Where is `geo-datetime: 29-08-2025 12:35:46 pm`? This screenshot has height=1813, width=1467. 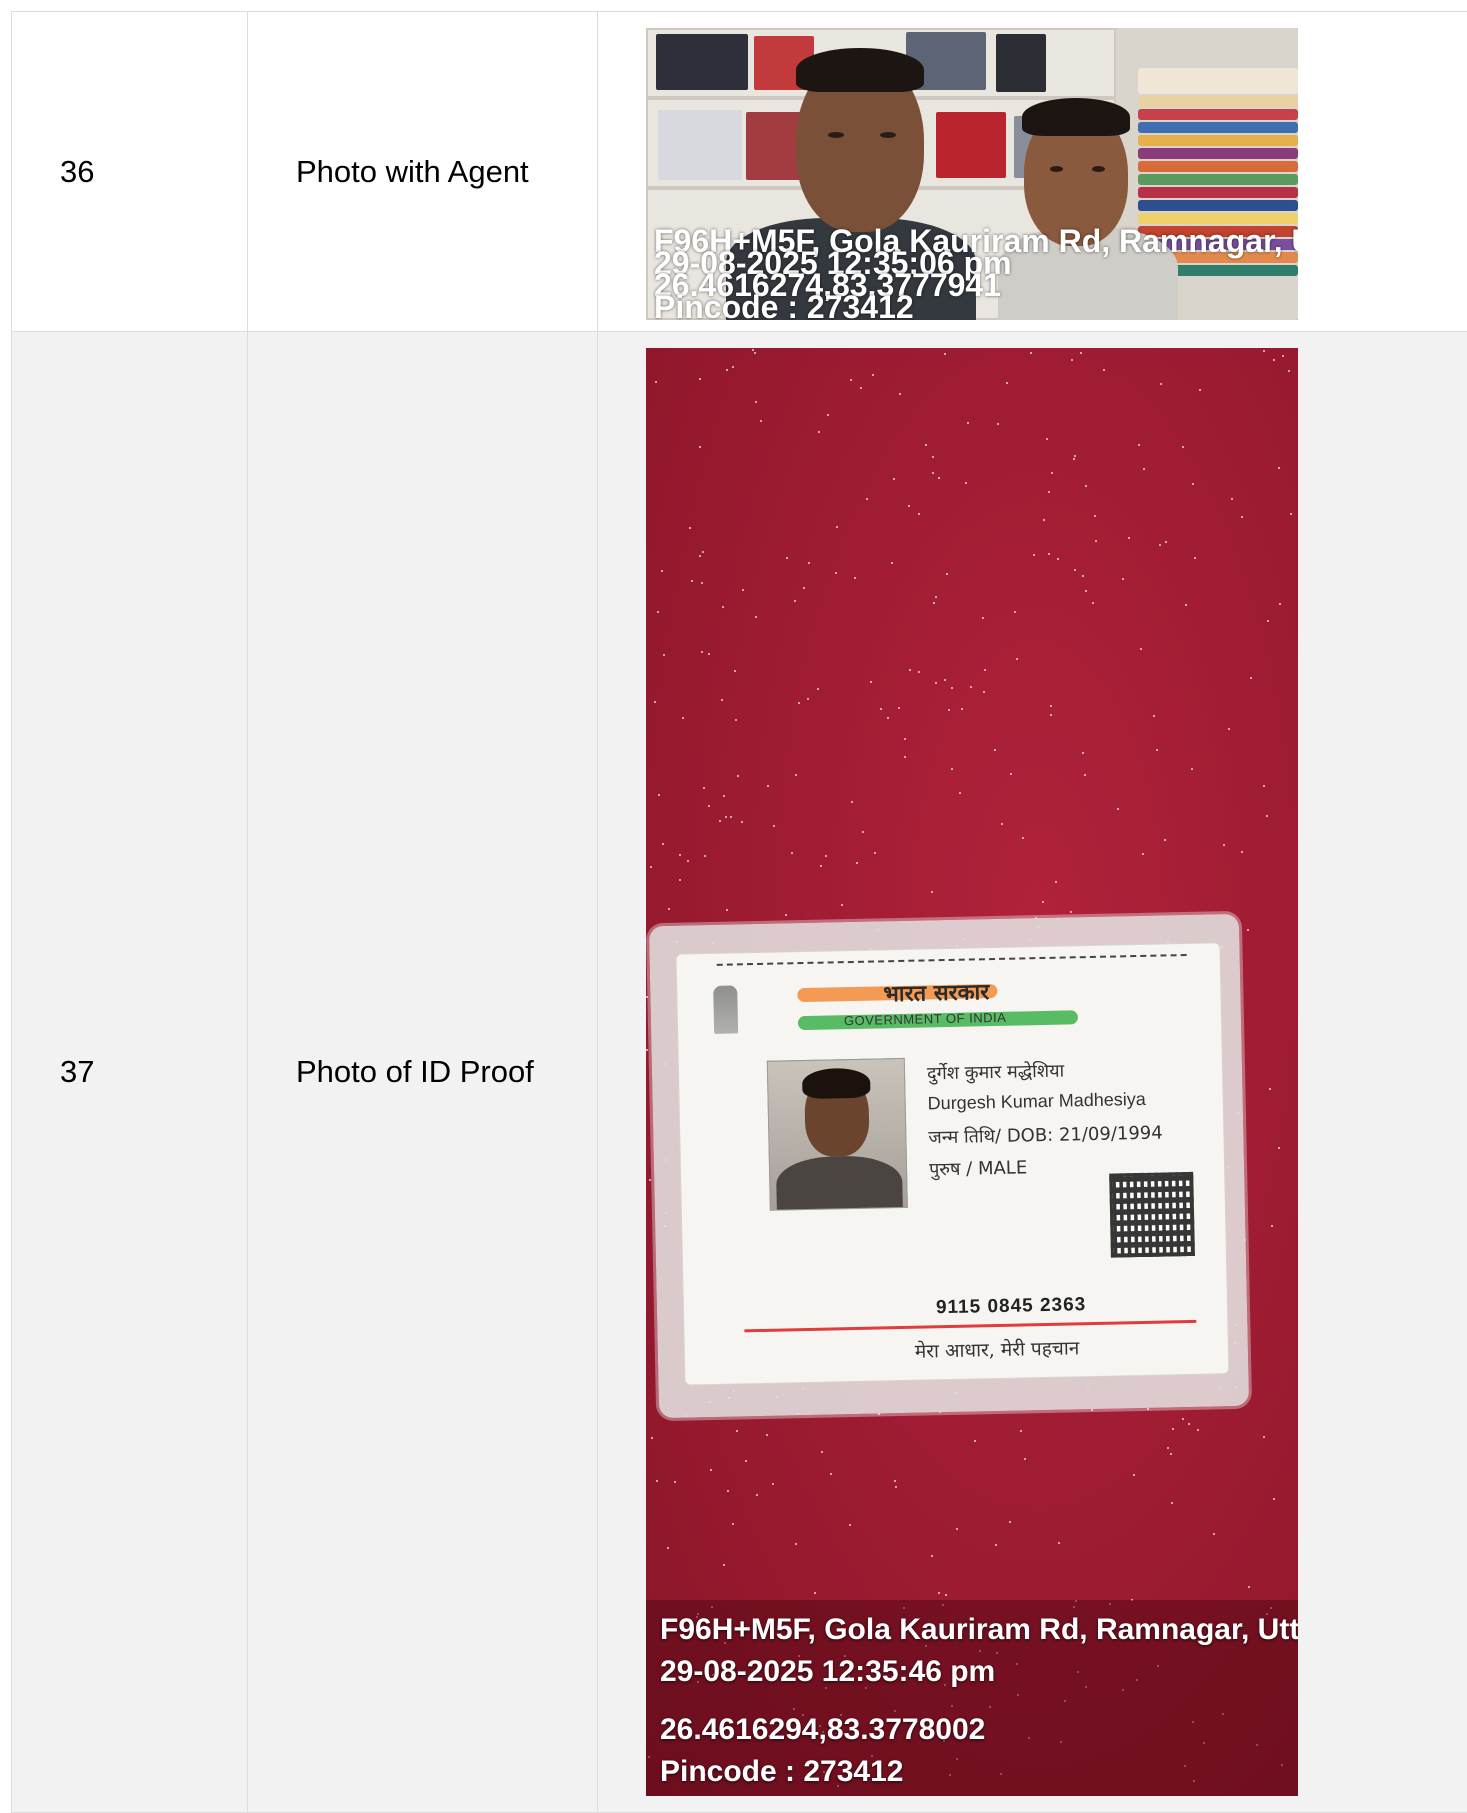 geo-datetime: 29-08-2025 12:35:46 pm is located at coordinates (827, 1672).